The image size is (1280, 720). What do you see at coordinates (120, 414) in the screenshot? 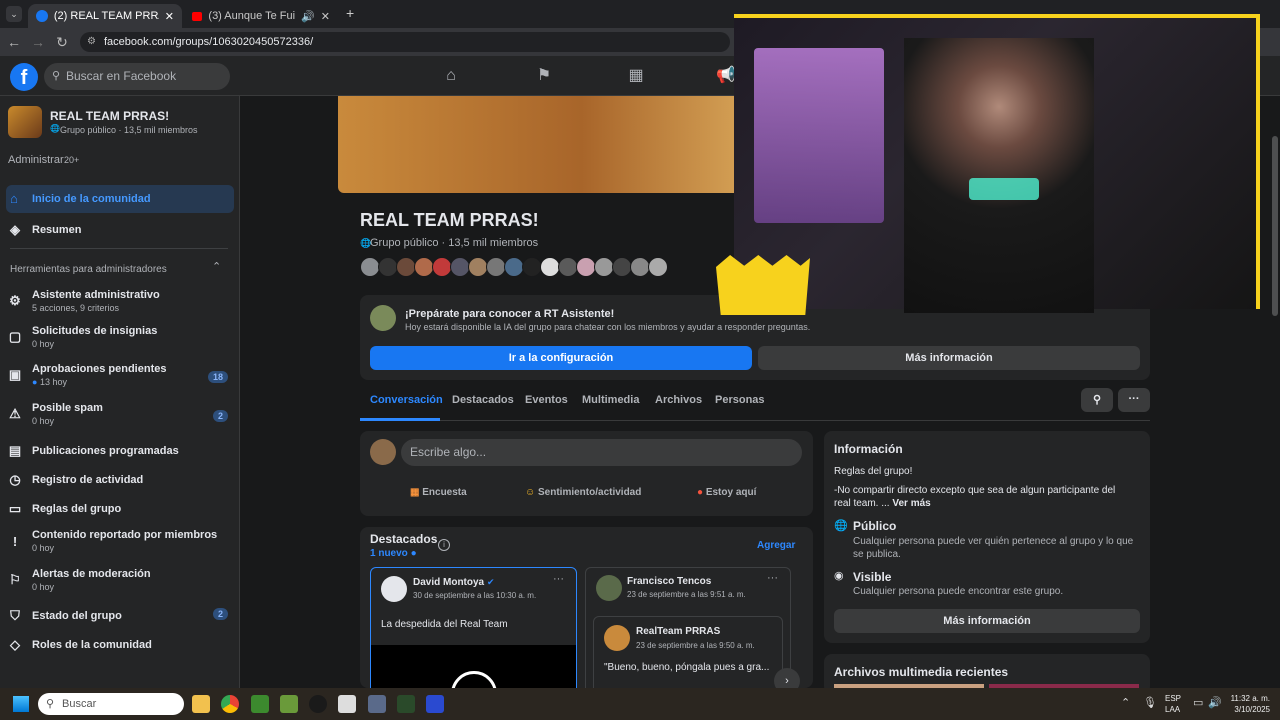
I see `sidebar-item-possible-spam: ⚠ Posible spam 0 hoy 2` at bounding box center [120, 414].